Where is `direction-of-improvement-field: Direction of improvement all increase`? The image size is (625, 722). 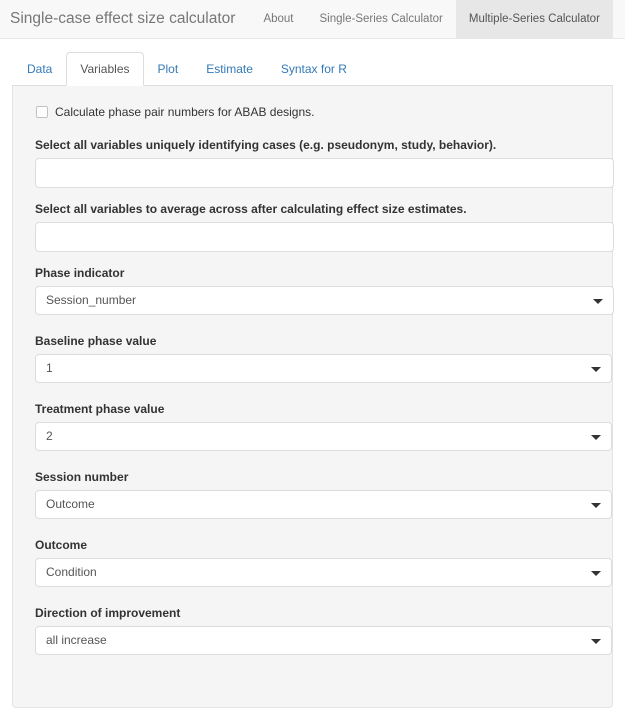 direction-of-improvement-field: Direction of improvement all increase is located at coordinates (318, 630).